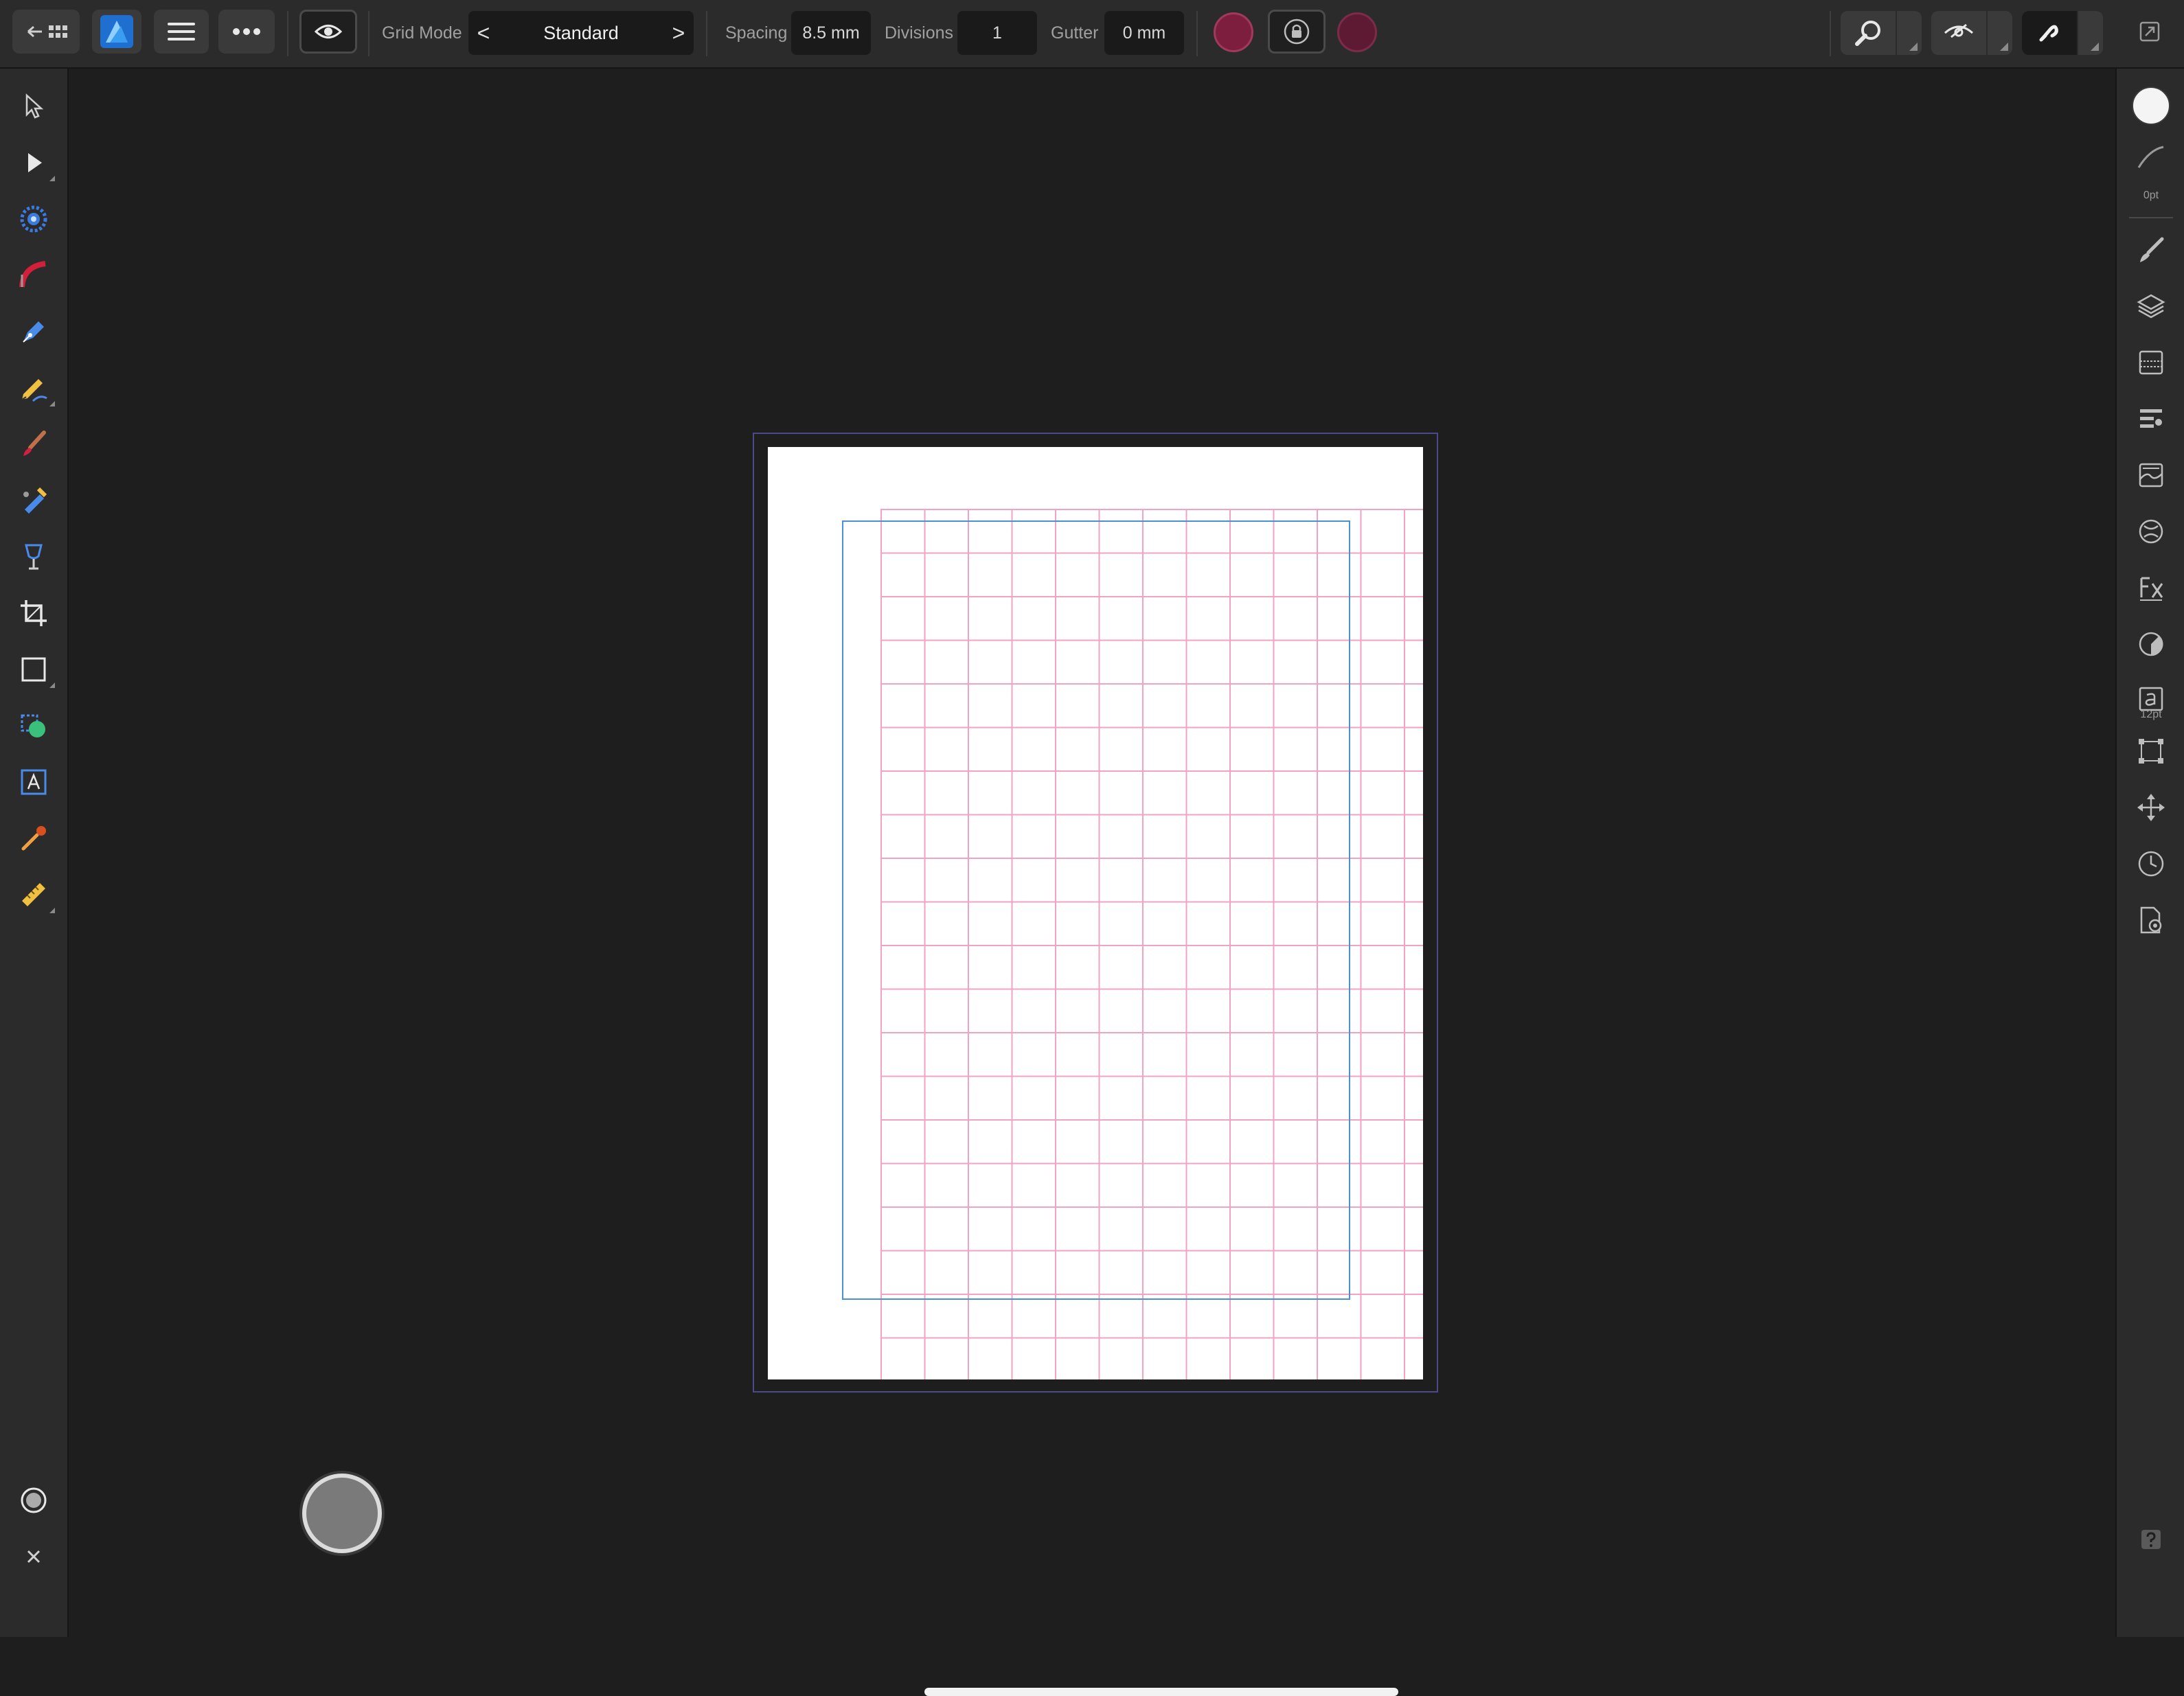 The image size is (2184, 1696). I want to click on brushes-studio-button, so click(2151, 250).